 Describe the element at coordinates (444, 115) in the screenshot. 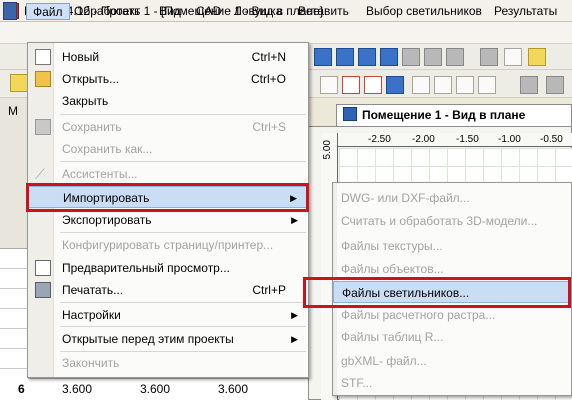

I see `tab-plan-view-label: Помещение 1 - Вид в плане` at that location.